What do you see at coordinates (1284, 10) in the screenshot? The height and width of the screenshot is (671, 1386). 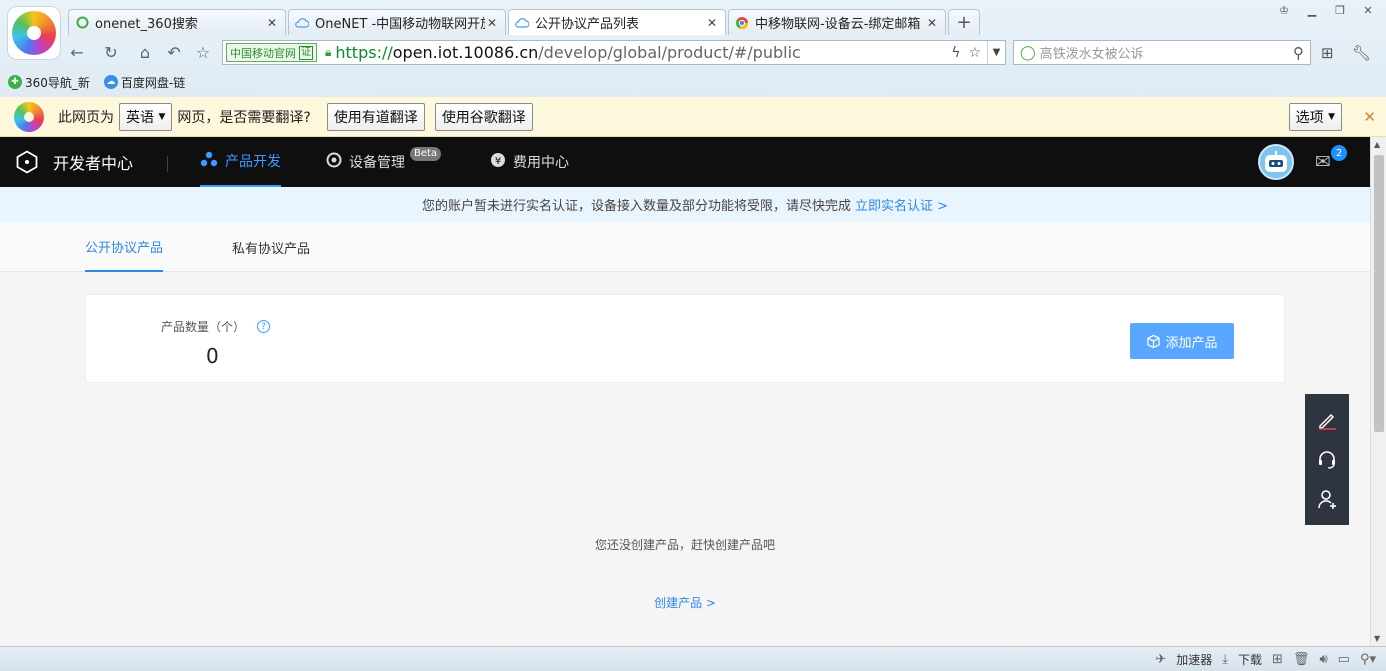 I see `skin-icon: ♔` at bounding box center [1284, 10].